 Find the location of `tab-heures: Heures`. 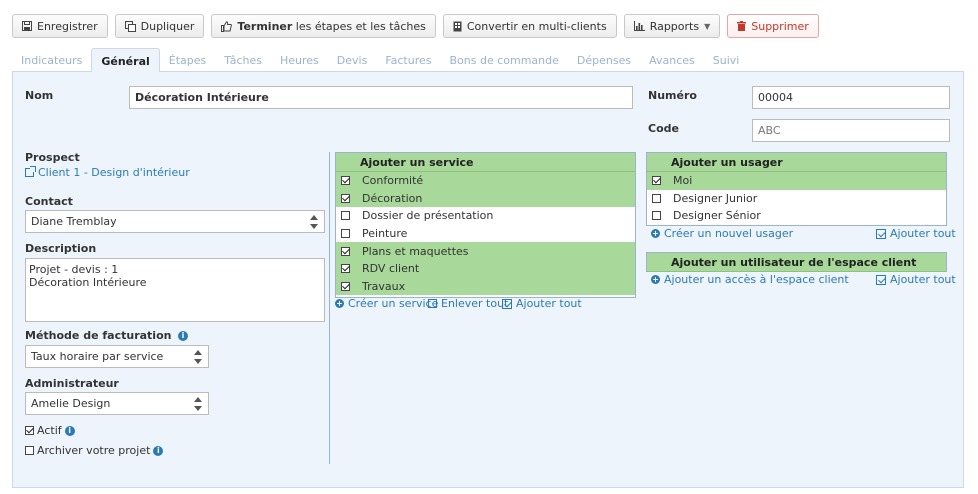

tab-heures: Heures is located at coordinates (299, 60).